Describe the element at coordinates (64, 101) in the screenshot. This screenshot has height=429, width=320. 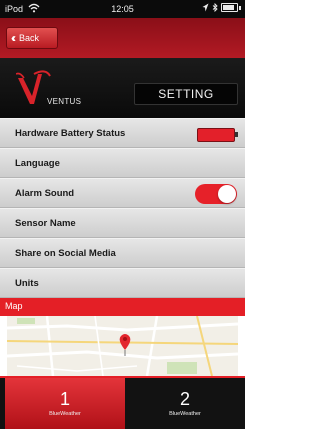
I see `brand-name: VENTUS` at that location.